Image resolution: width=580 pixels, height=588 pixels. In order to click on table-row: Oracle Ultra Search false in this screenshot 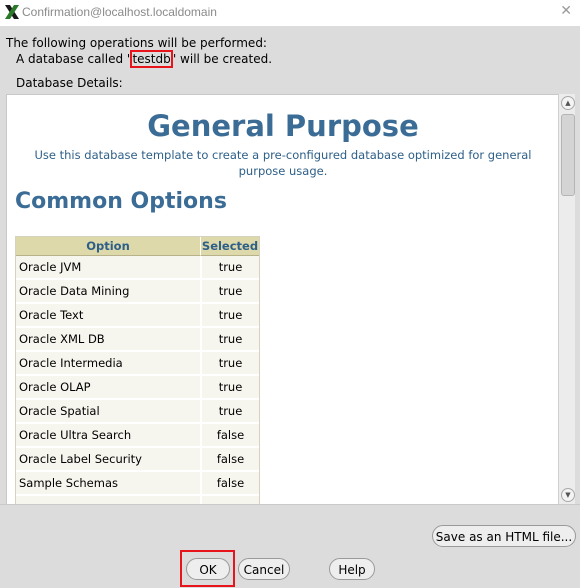, I will do `click(137, 436)`.